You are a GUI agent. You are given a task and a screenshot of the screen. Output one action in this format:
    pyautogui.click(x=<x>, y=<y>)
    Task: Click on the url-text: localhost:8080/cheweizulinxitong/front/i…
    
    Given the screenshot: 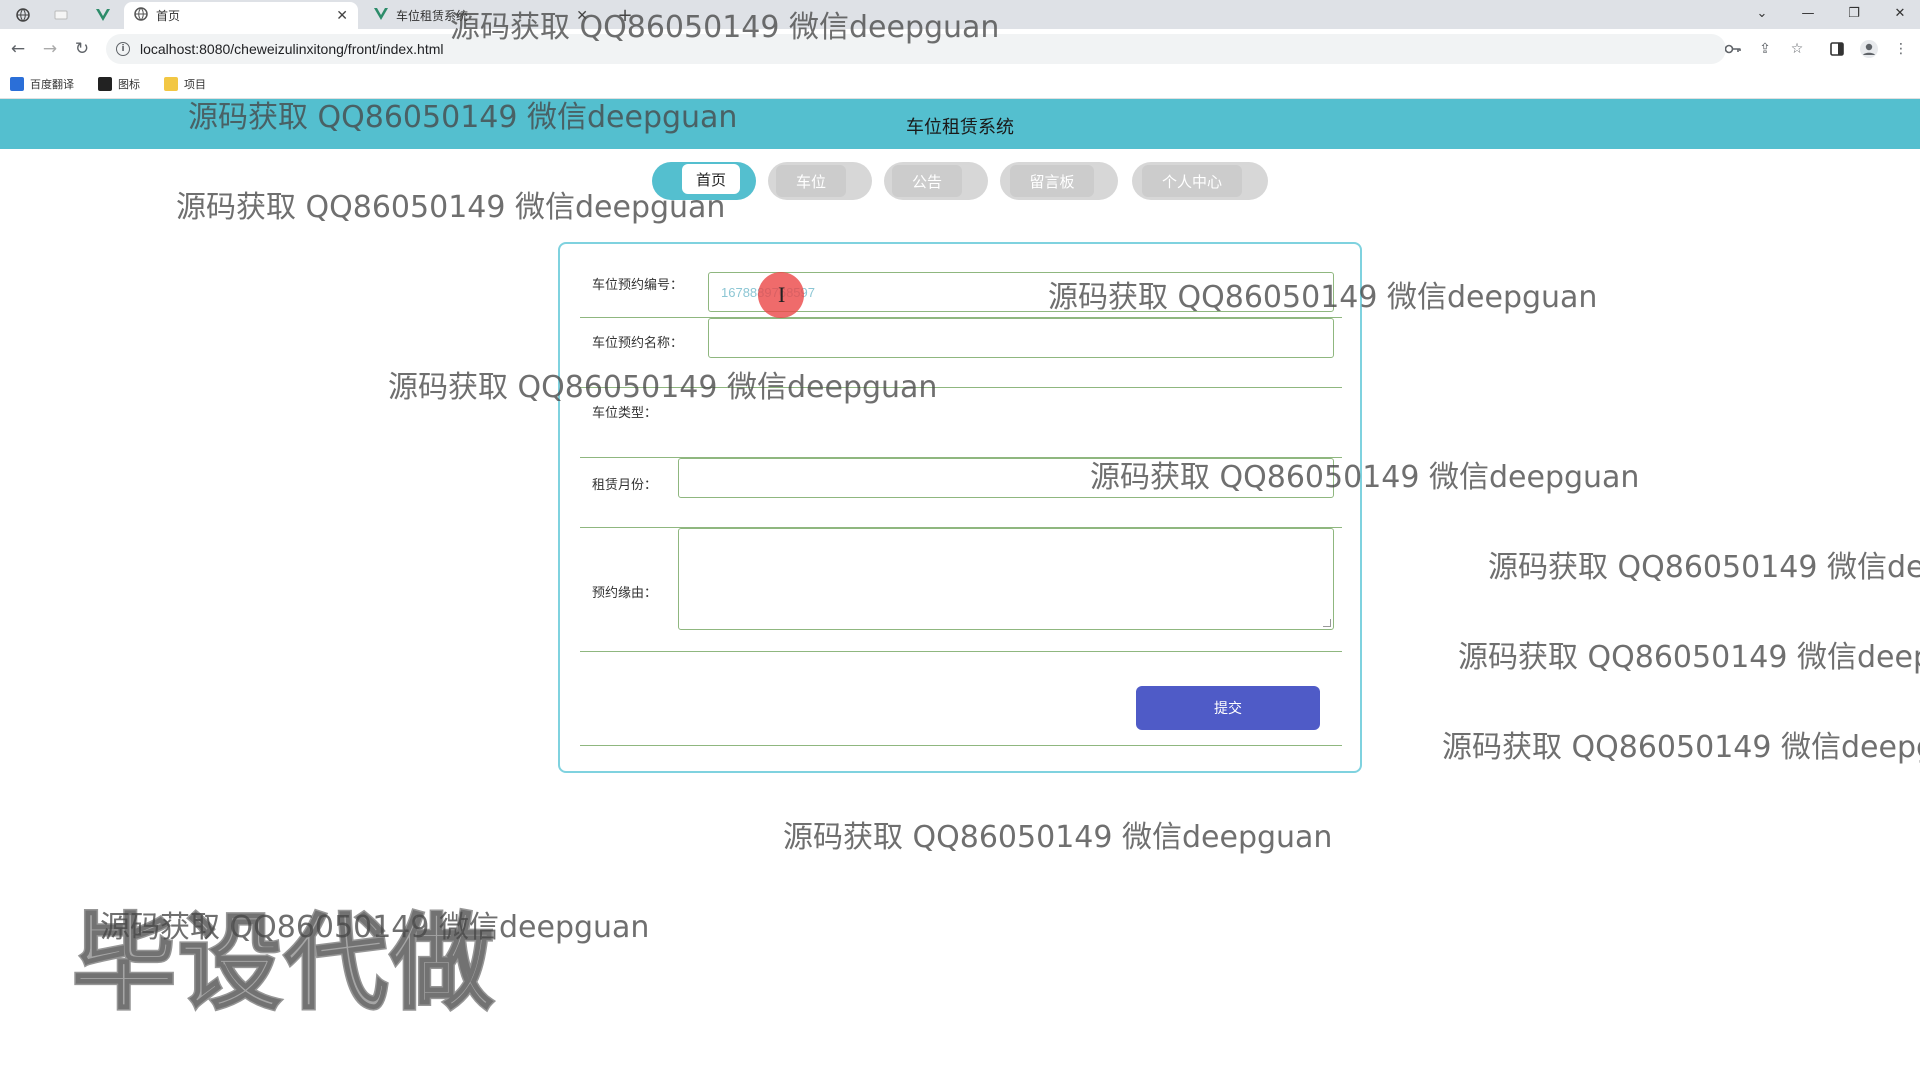 What is the action you would take?
    pyautogui.click(x=292, y=49)
    